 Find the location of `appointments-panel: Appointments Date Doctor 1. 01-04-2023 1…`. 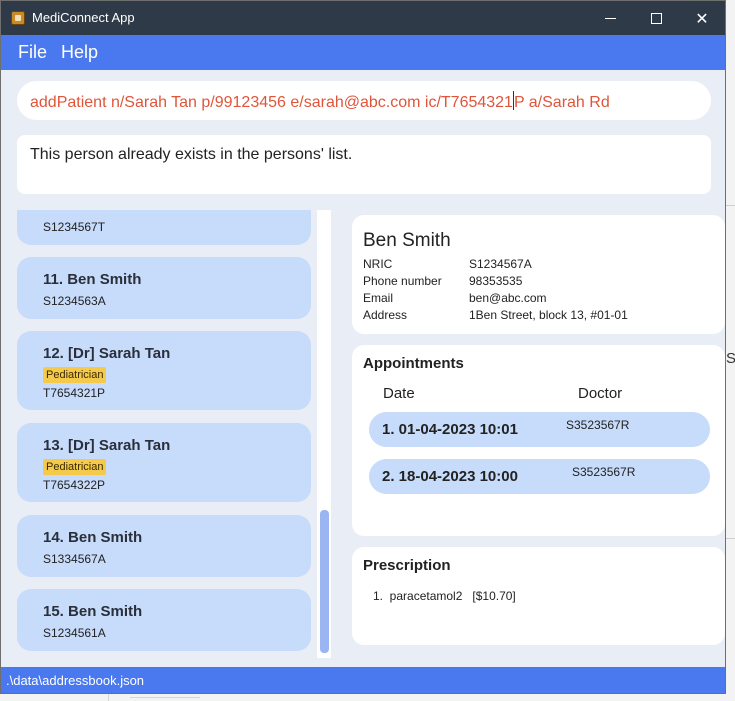

appointments-panel: Appointments Date Doctor 1. 01-04-2023 1… is located at coordinates (538, 440).